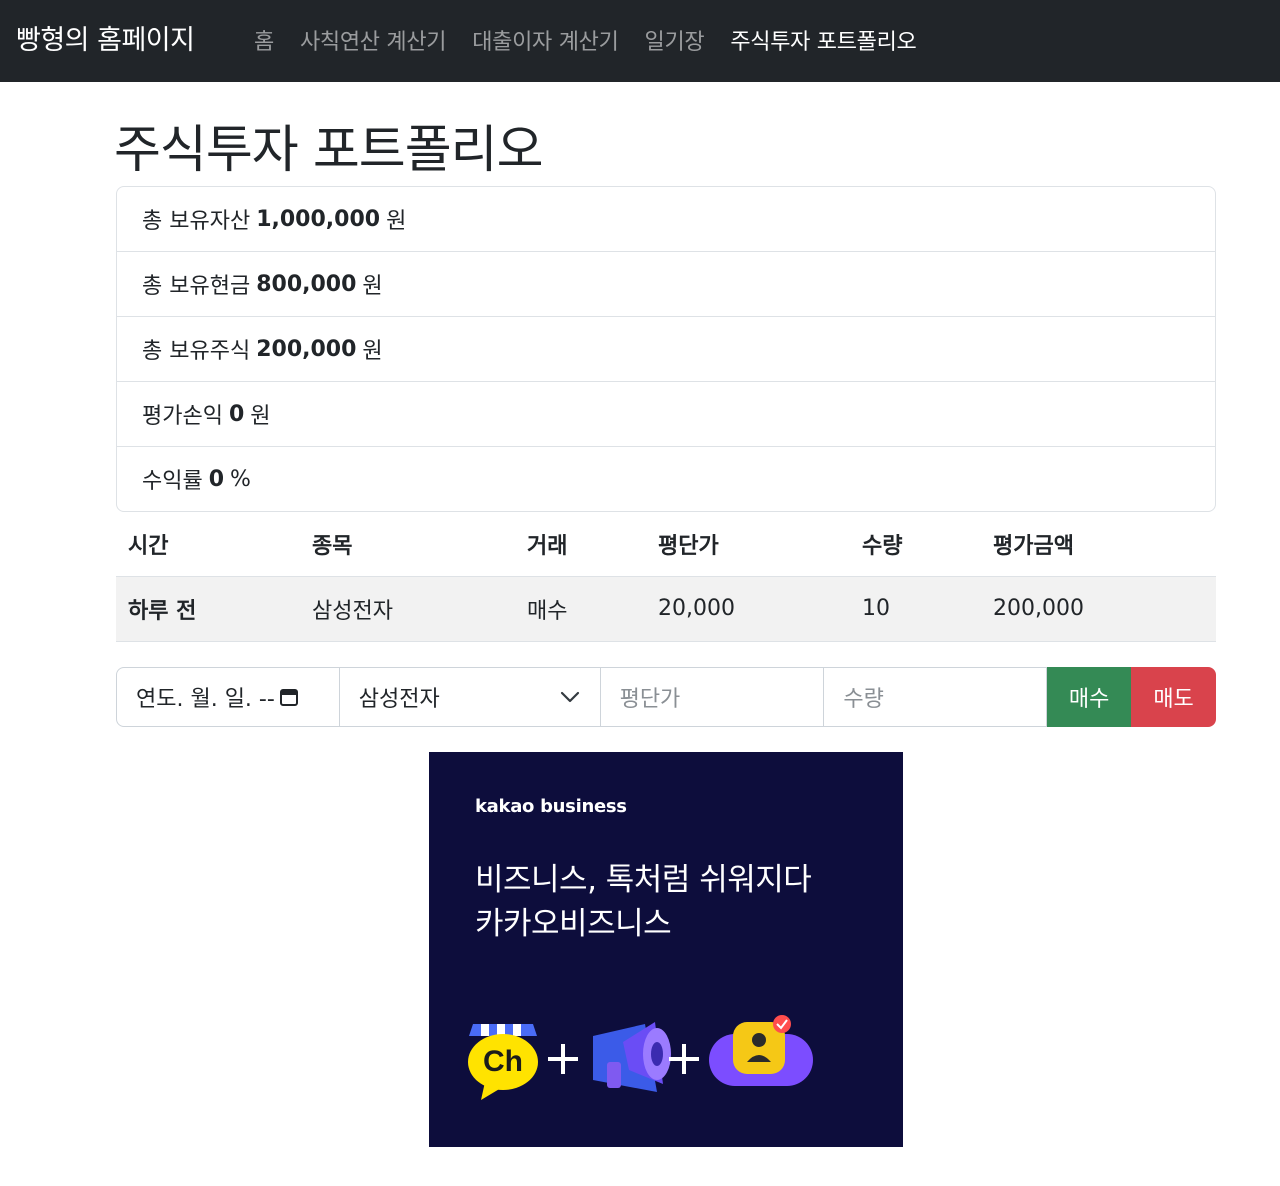 The image size is (1280, 1186). What do you see at coordinates (666, 414) in the screenshot?
I see `summary-profit-loss: 평가손익 0 원` at bounding box center [666, 414].